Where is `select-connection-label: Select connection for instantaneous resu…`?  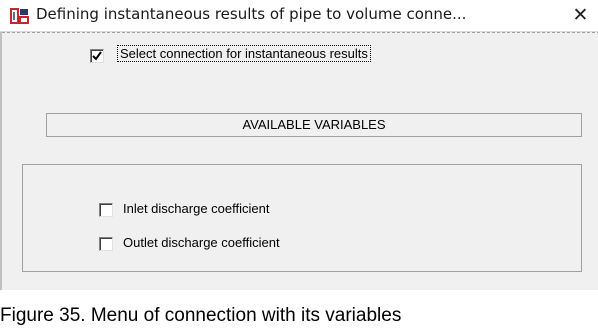
select-connection-label: Select connection for instantaneous resu… is located at coordinates (244, 53).